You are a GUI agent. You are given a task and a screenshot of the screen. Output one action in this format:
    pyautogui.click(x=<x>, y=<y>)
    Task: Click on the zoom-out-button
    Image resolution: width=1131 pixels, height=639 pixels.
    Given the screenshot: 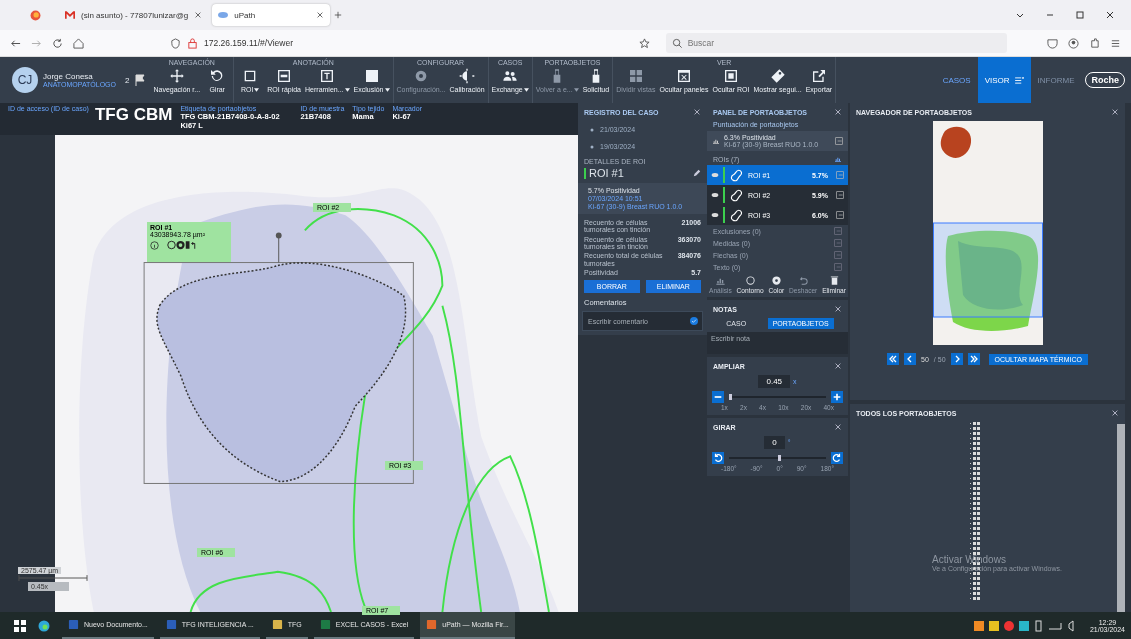 What is the action you would take?
    pyautogui.click(x=718, y=397)
    